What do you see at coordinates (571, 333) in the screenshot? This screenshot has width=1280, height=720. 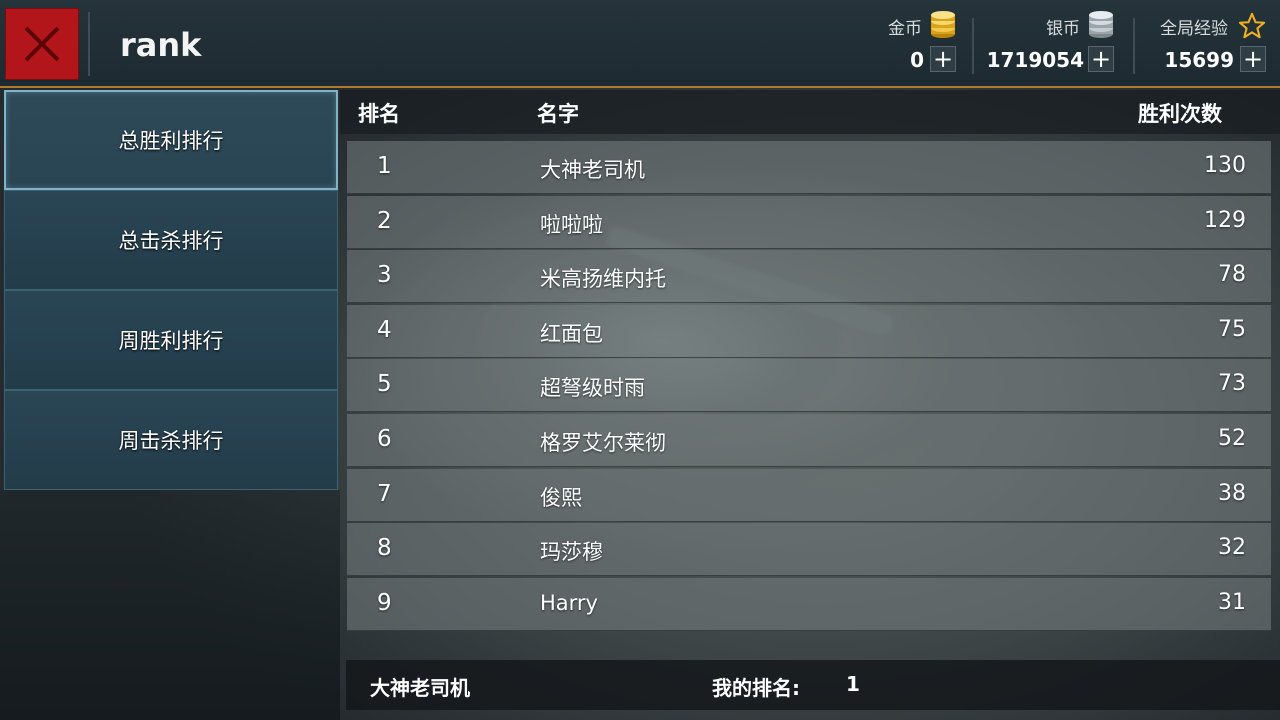 I see `row-player-name: 红面包` at bounding box center [571, 333].